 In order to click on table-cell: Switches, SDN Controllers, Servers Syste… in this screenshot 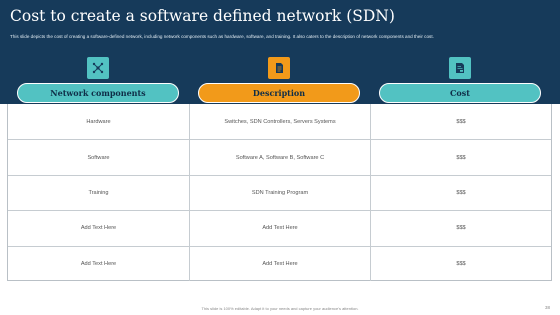, I will do `click(279, 122)`.